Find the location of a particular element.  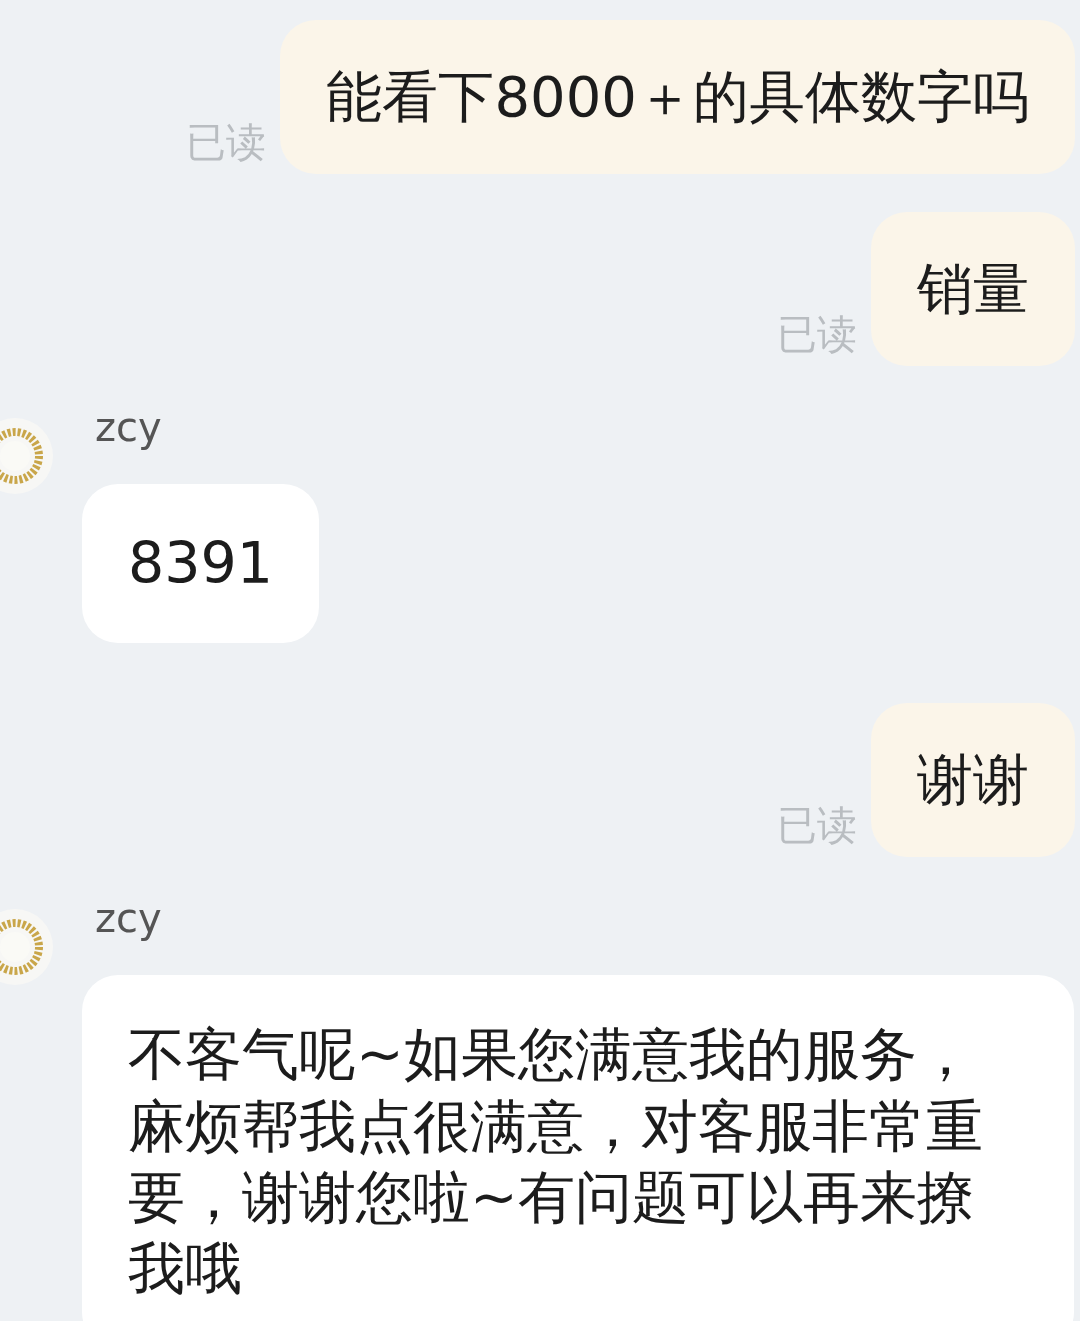

message-bubble: 8391 is located at coordinates (201, 564).